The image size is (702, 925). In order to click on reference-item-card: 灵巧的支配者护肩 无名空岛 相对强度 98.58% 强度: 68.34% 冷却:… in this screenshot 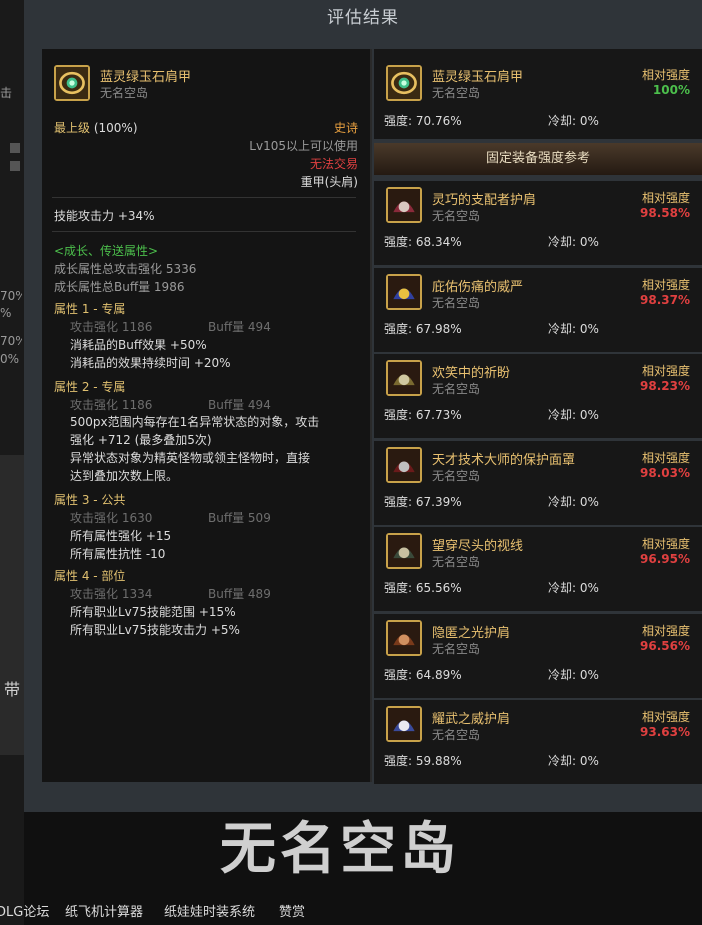, I will do `click(538, 223)`.